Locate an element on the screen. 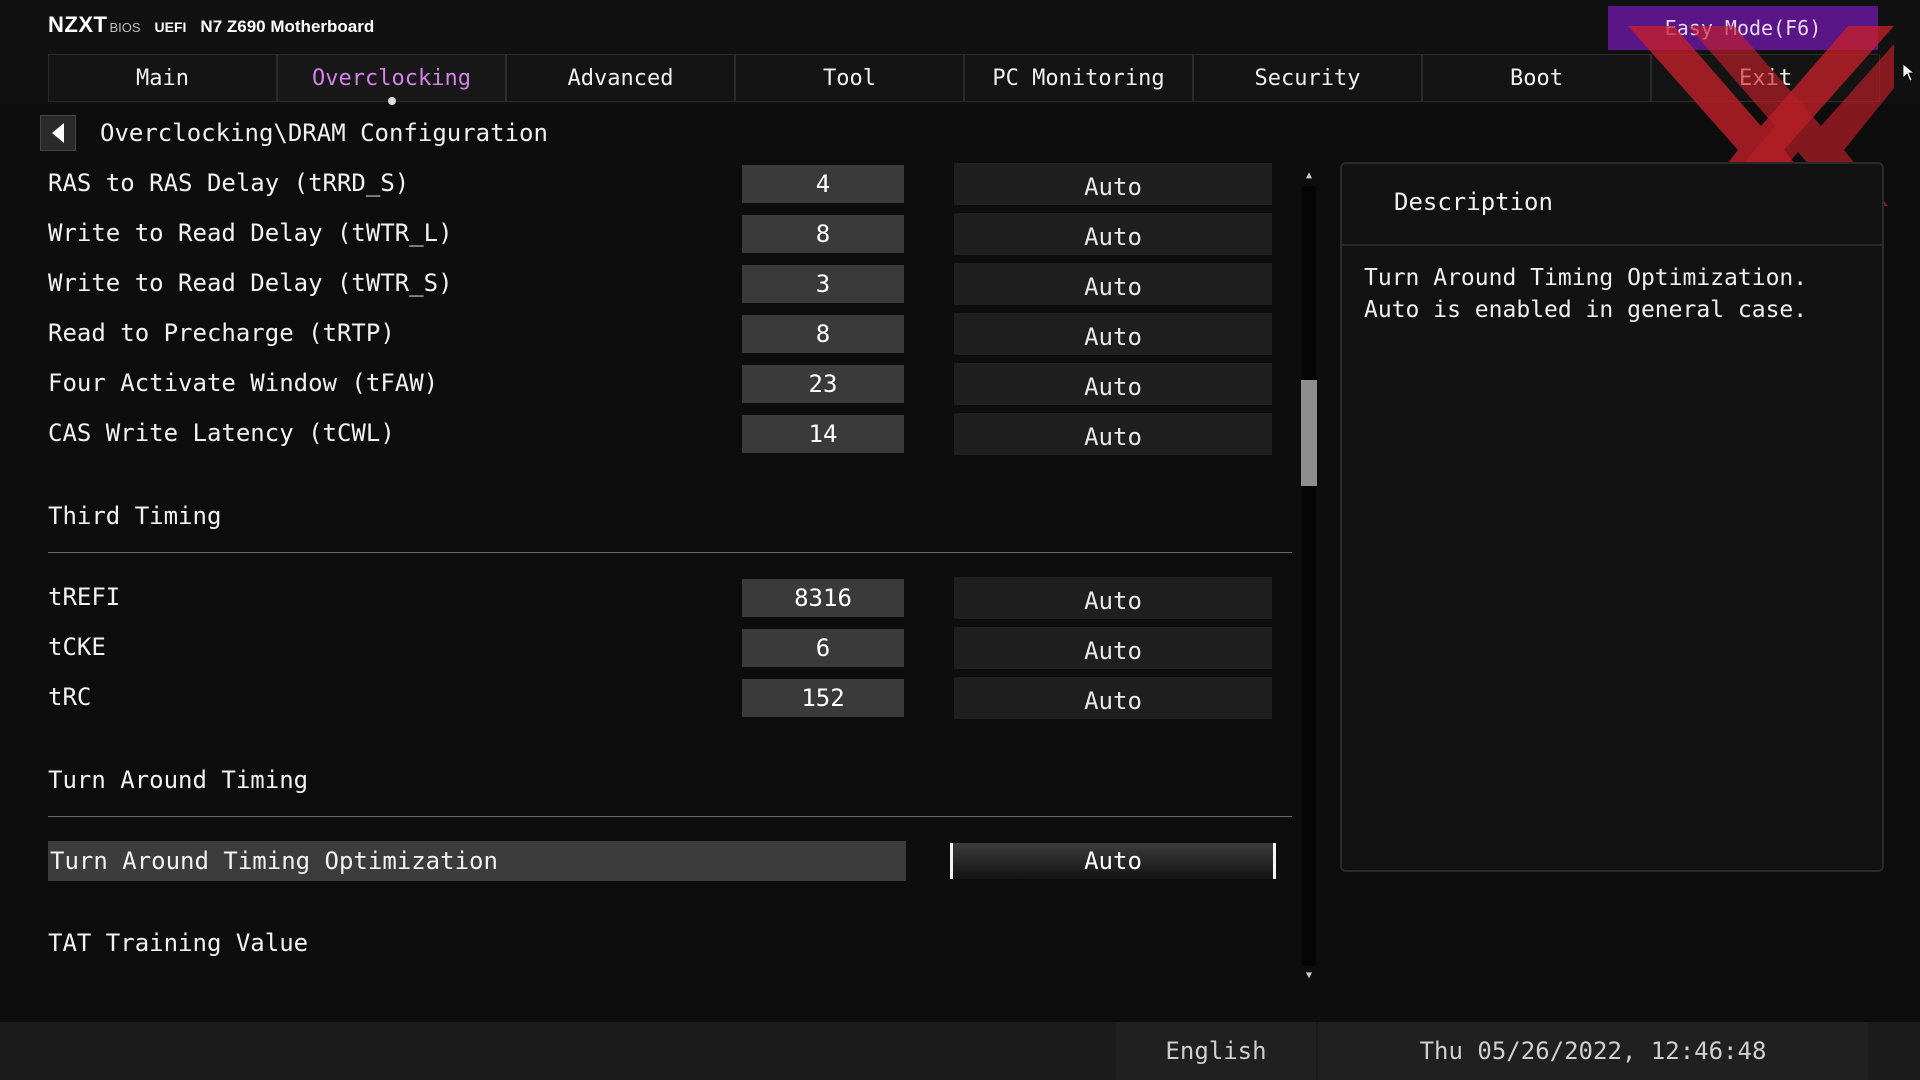 Image resolution: width=1920 pixels, height=1080 pixels. date-time: Thu 05/26/2022, 12:46:48 is located at coordinates (1593, 1051).